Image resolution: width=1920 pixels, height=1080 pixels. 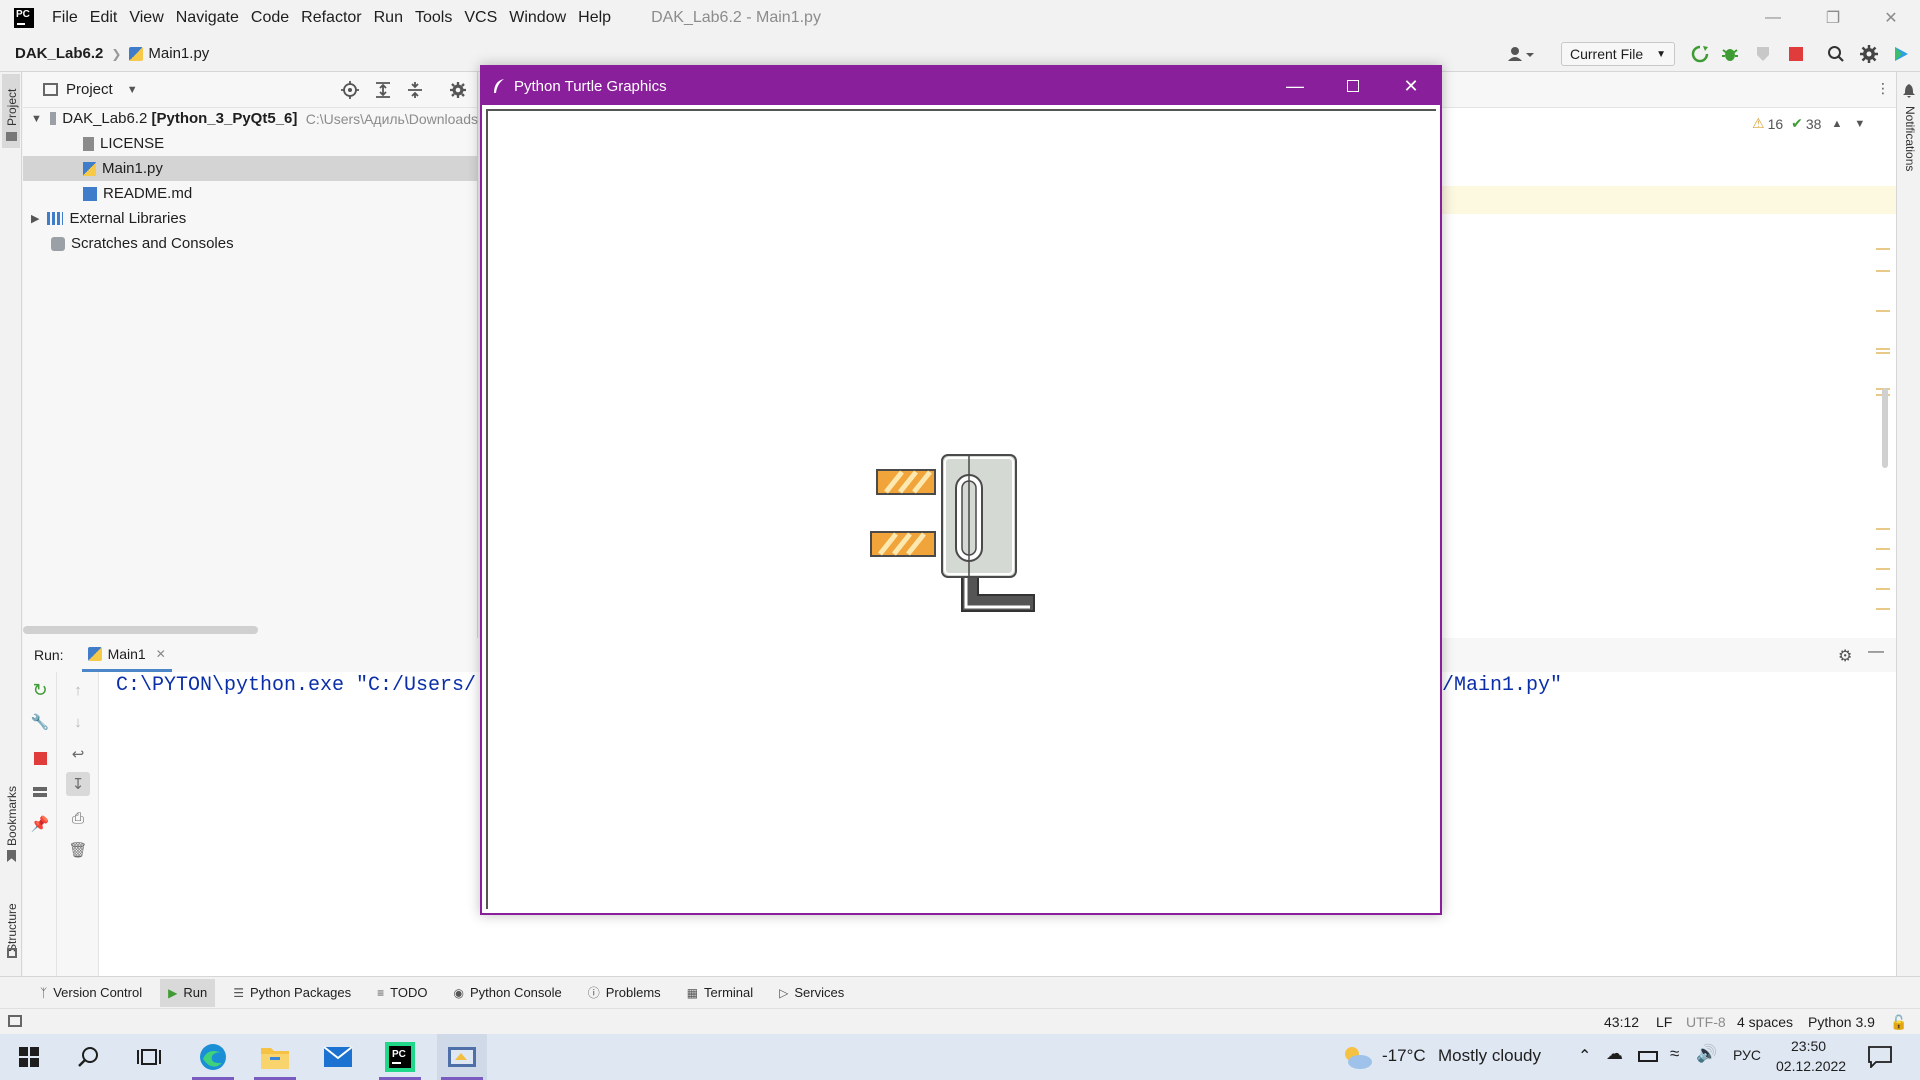 What do you see at coordinates (161, 654) in the screenshot?
I see `close-tab-icon: ✕` at bounding box center [161, 654].